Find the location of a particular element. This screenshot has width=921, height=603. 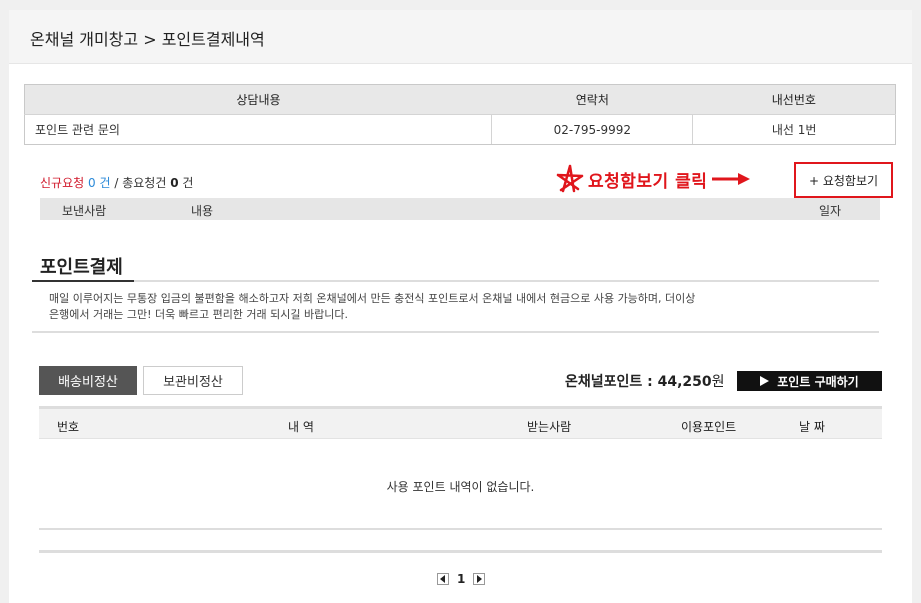

next-page-button is located at coordinates (479, 579).